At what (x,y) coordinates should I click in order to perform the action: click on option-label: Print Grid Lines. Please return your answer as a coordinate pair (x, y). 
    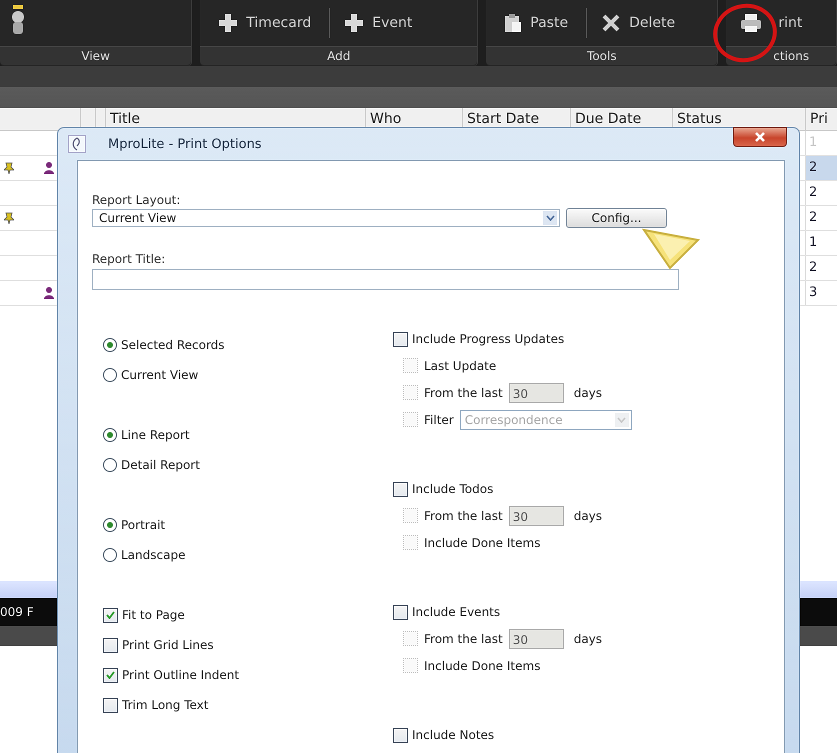
    Looking at the image, I should click on (168, 645).